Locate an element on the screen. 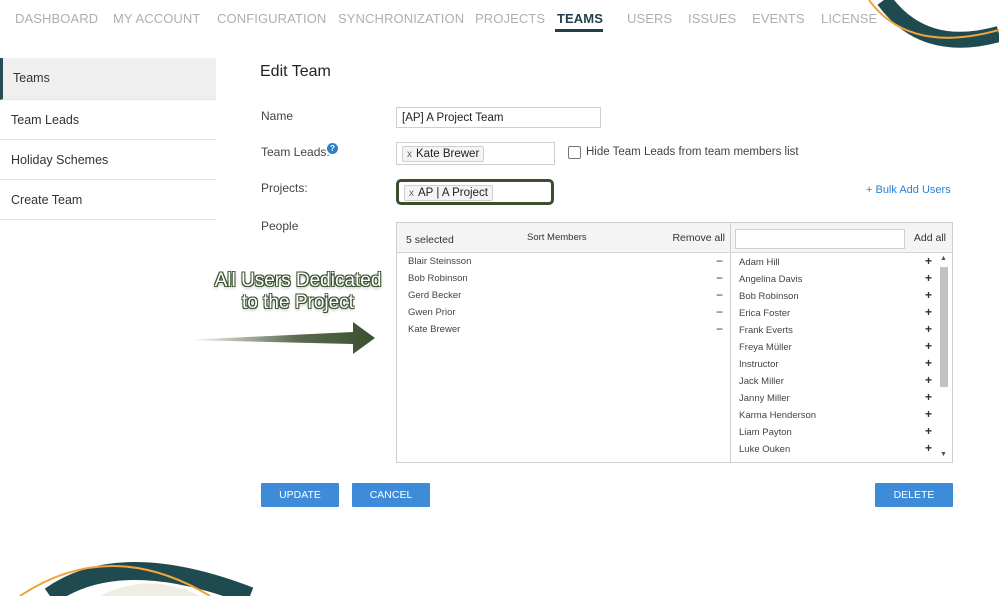 This screenshot has width=999, height=596. hide-leads-checkbox is located at coordinates (574, 152).